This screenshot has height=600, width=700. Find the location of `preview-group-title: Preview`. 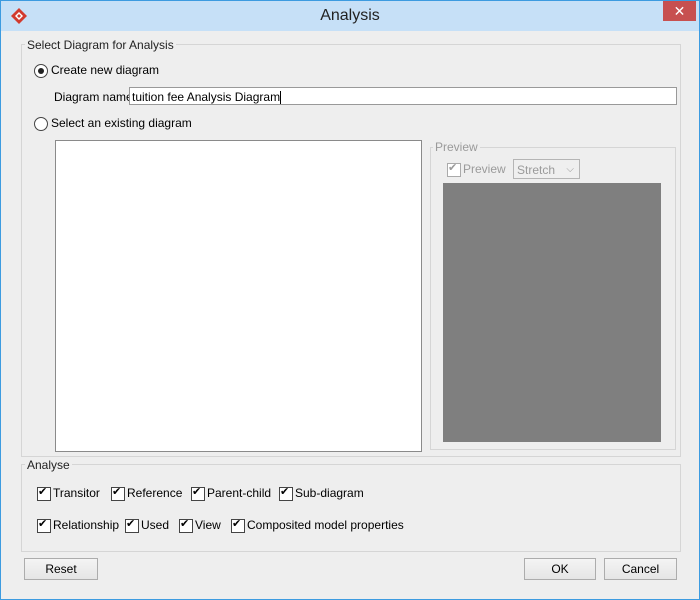

preview-group-title: Preview is located at coordinates (456, 147).